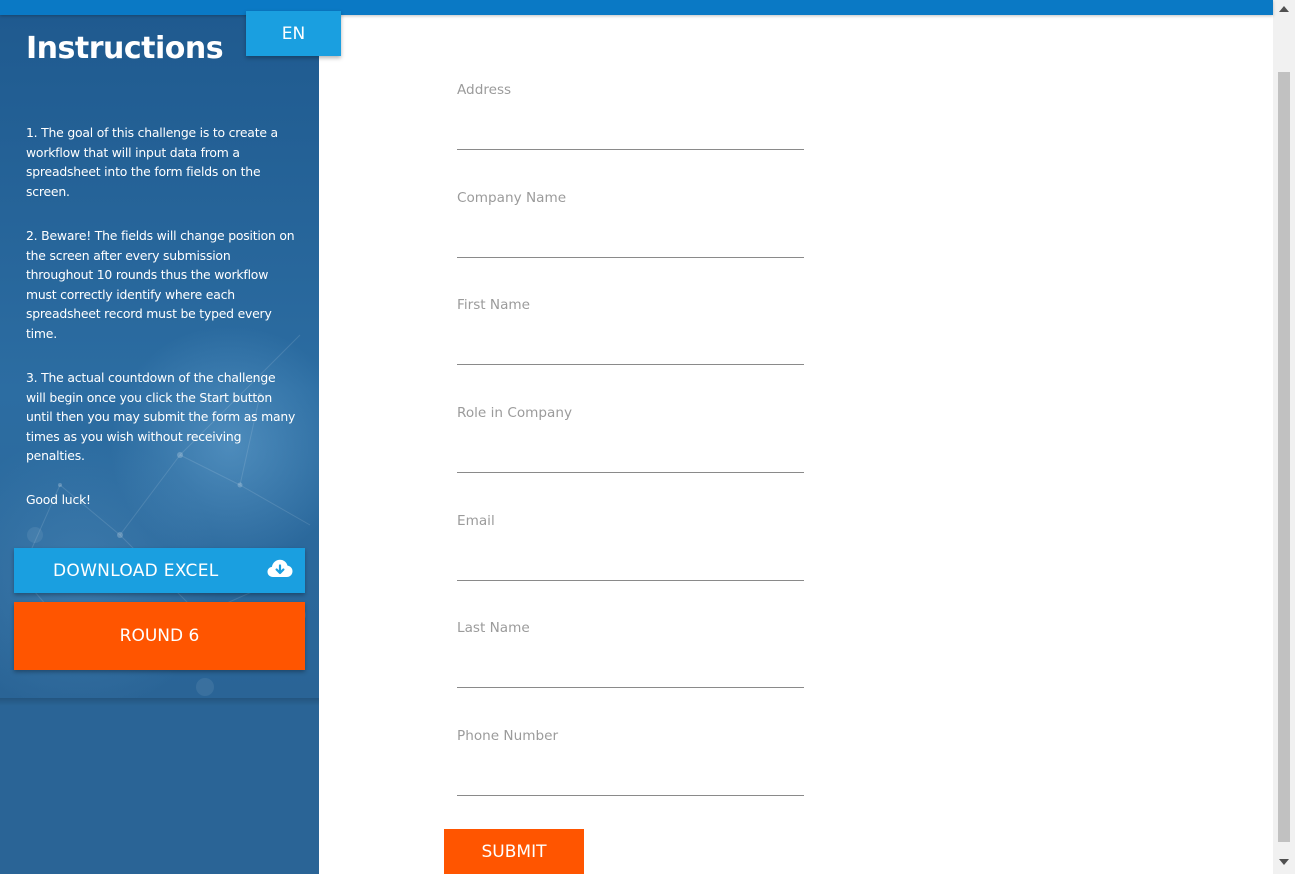 This screenshot has width=1295, height=874. Describe the element at coordinates (494, 305) in the screenshot. I see `first-name-label: First Name` at that location.